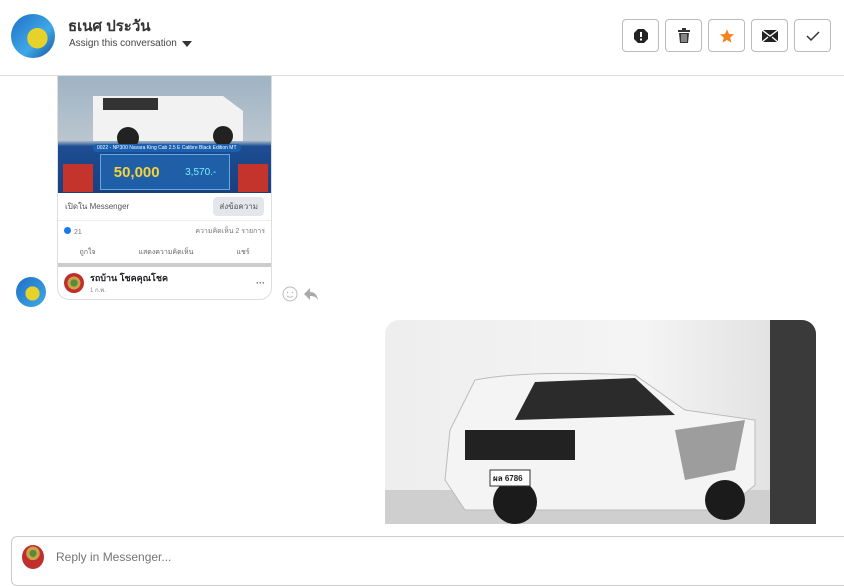  Describe the element at coordinates (201, 172) in the screenshot. I see `installment-value: 3,570.-` at that location.